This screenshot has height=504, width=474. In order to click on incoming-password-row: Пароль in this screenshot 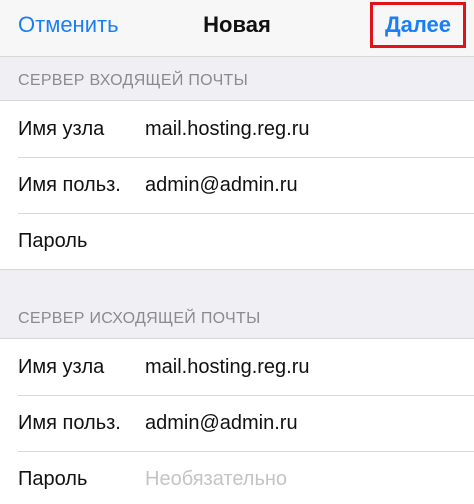, I will do `click(237, 241)`.